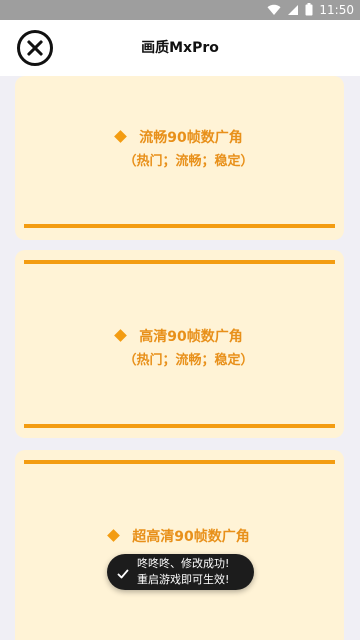  I want to click on card-content: 高清90帧数广角 （热门；流畅；稳定）, so click(179, 349).